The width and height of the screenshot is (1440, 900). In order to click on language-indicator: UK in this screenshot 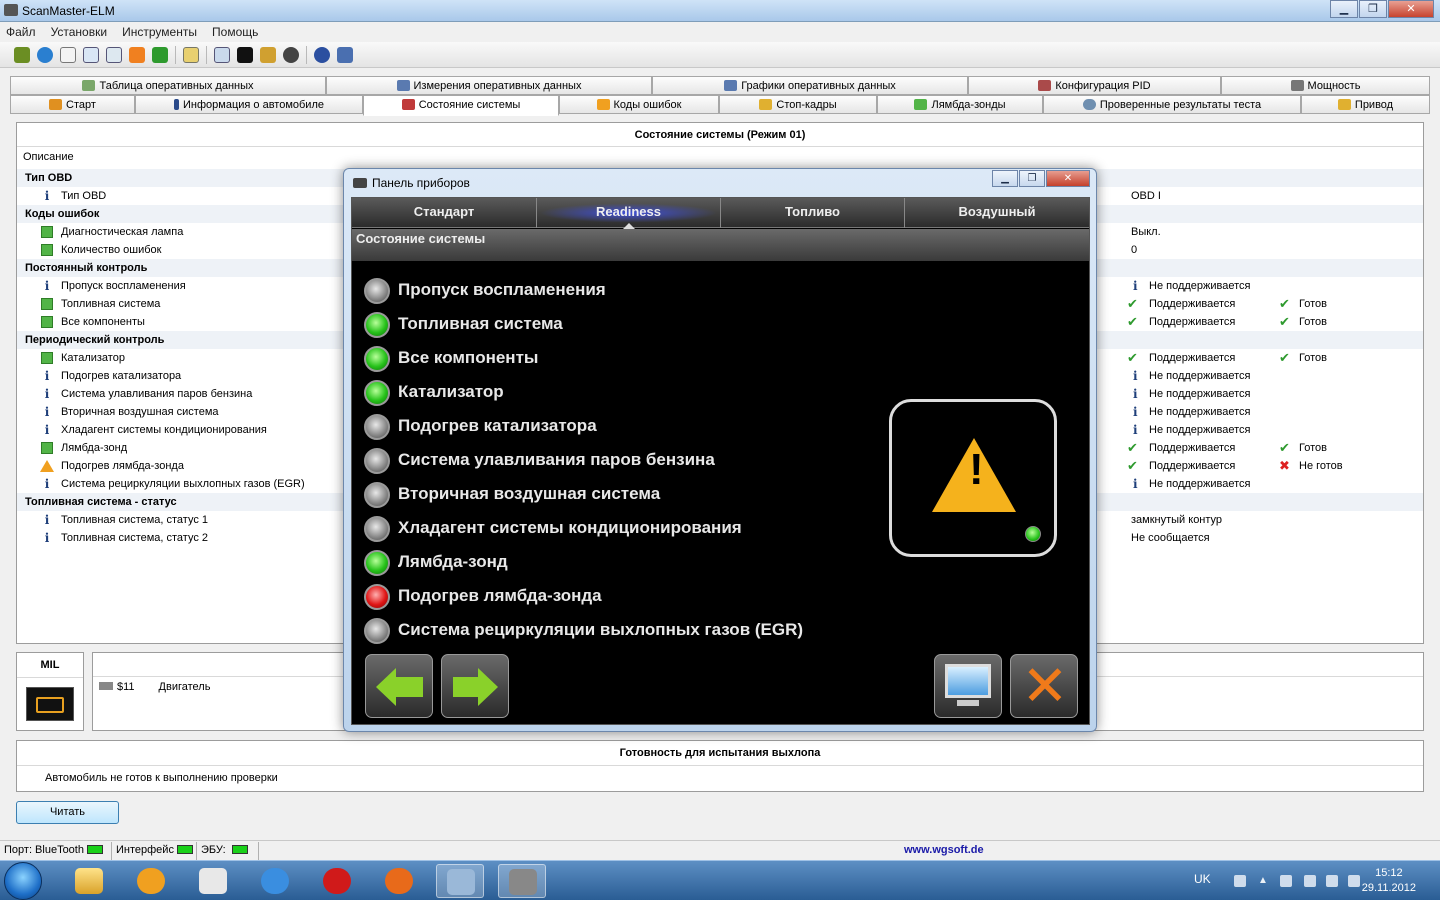, I will do `click(1202, 879)`.